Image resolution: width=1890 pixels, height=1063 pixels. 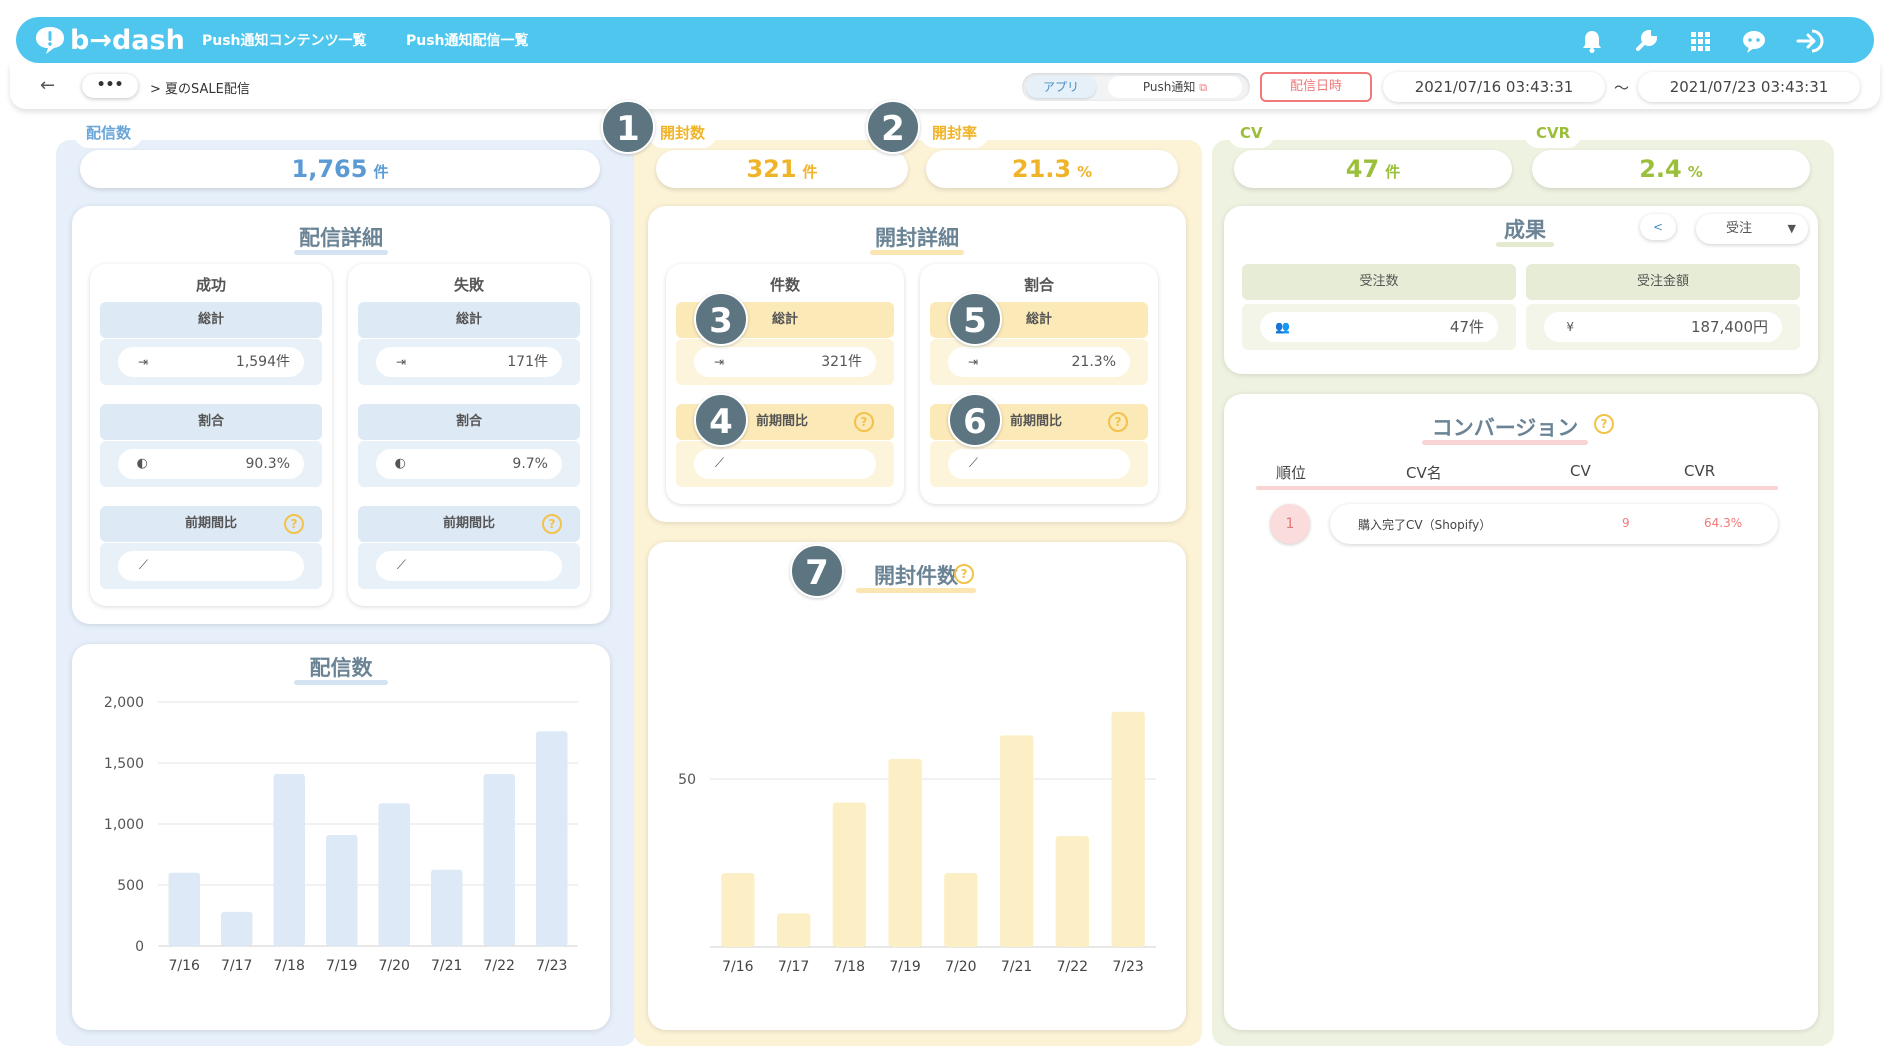 What do you see at coordinates (1175, 87) in the screenshot?
I see `toggle-push: Push通知 ⧉` at bounding box center [1175, 87].